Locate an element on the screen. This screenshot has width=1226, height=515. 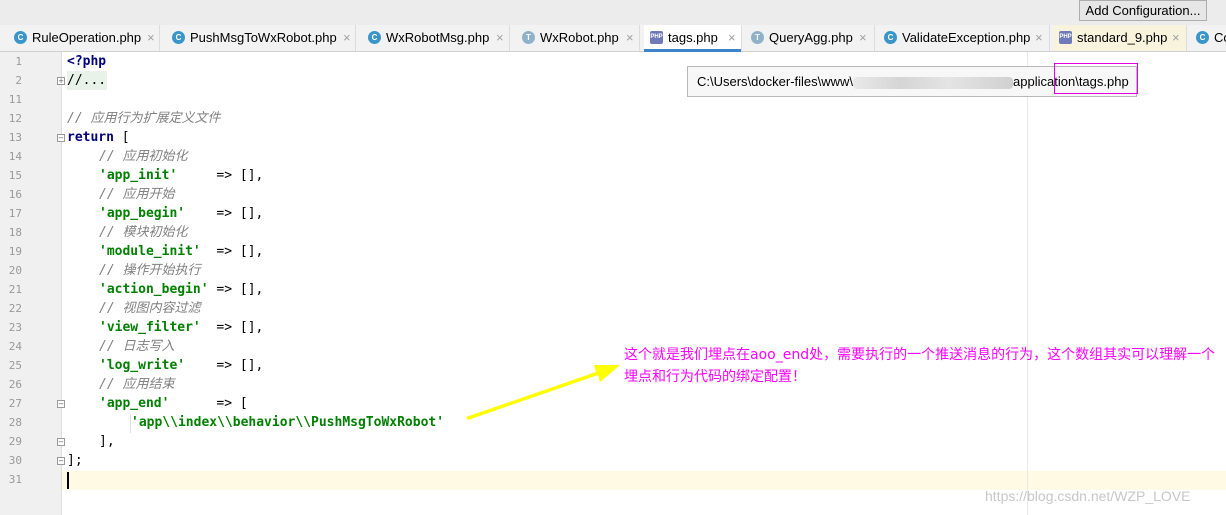
annotation-arrow is located at coordinates (543, 392).